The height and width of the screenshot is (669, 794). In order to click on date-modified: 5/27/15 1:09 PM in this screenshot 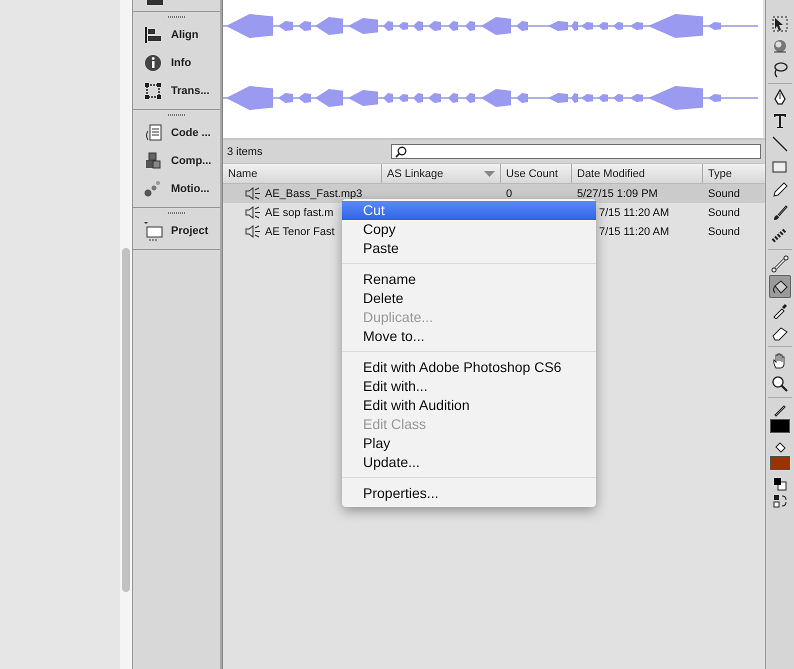, I will do `click(617, 194)`.